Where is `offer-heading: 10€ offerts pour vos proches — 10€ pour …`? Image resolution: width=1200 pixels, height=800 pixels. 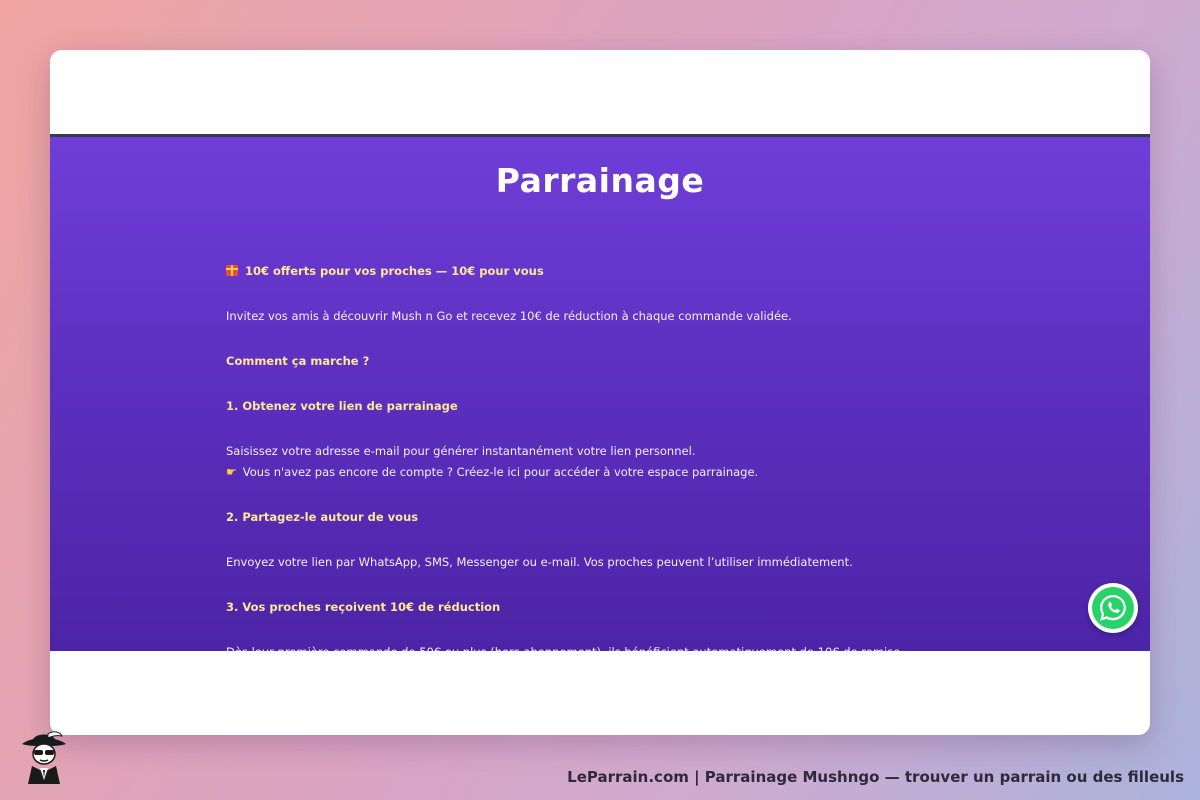
offer-heading: 10€ offerts pour vos proches — 10€ pour … is located at coordinates (606, 271).